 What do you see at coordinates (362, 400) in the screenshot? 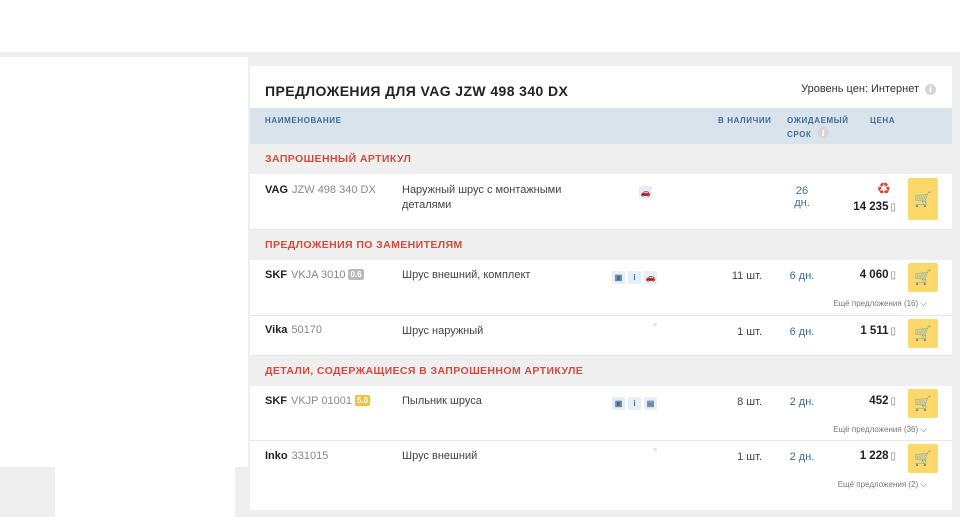
I see `rating-badge: 5.0` at bounding box center [362, 400].